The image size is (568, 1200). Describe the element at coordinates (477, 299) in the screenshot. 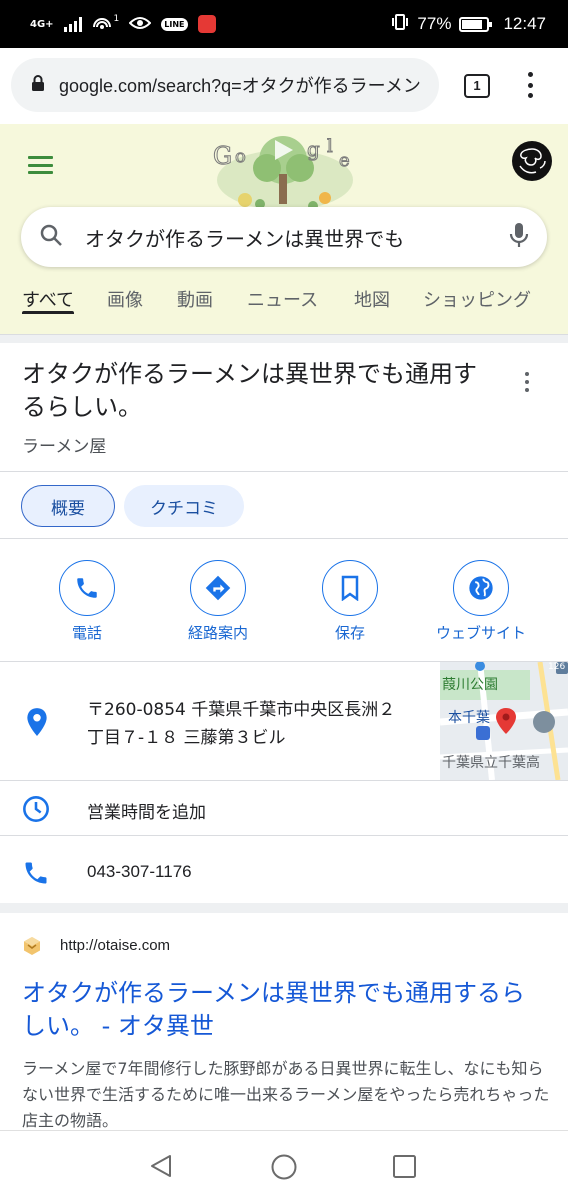

I see `tab-shopping: ショッピング` at that location.